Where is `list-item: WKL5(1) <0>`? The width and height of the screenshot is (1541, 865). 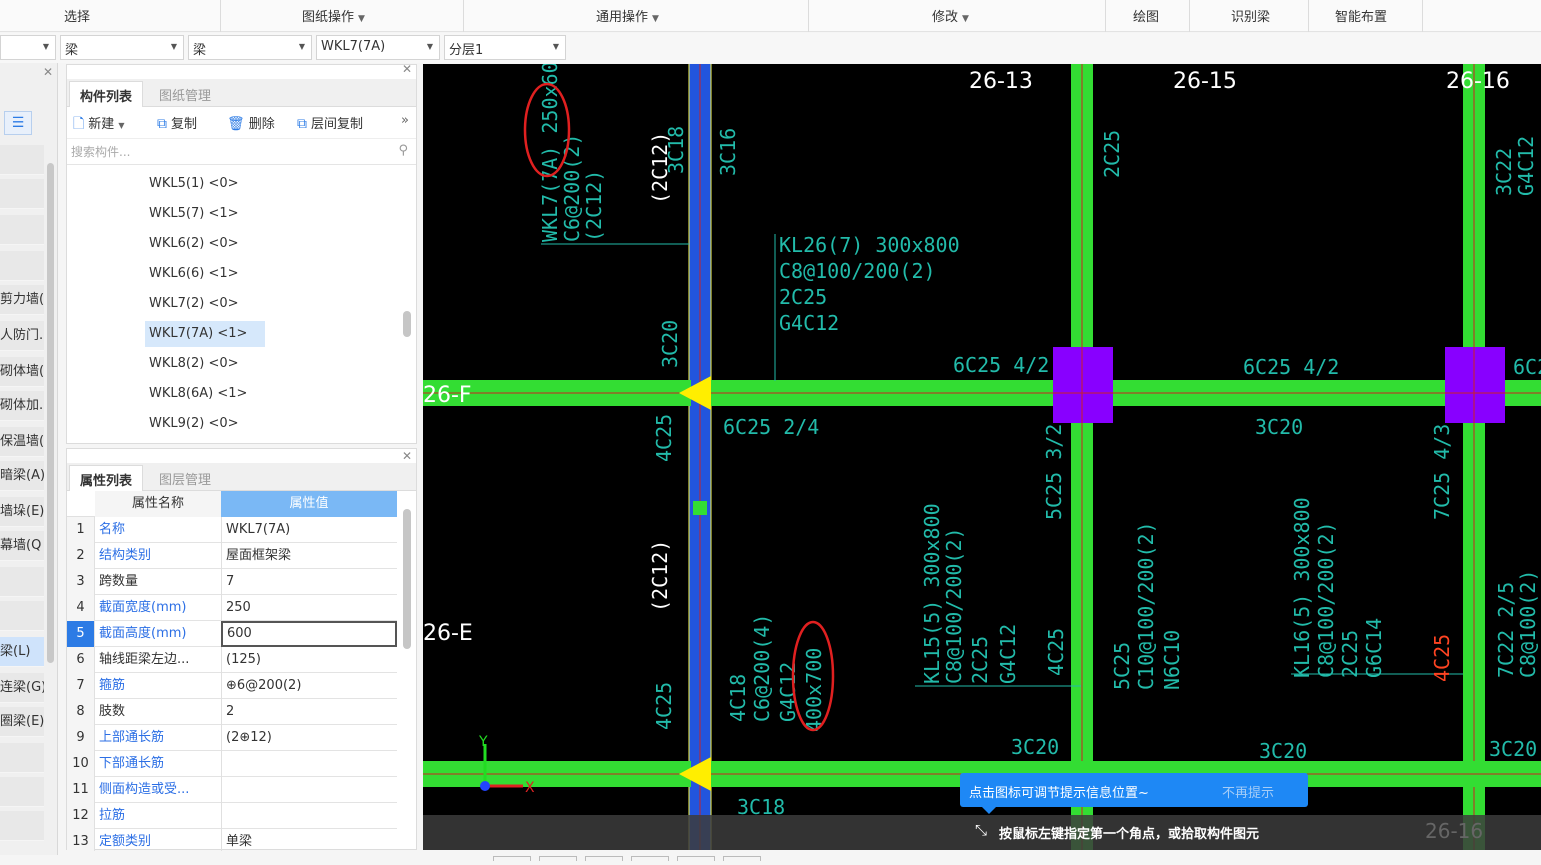 list-item: WKL5(1) <0> is located at coordinates (194, 184).